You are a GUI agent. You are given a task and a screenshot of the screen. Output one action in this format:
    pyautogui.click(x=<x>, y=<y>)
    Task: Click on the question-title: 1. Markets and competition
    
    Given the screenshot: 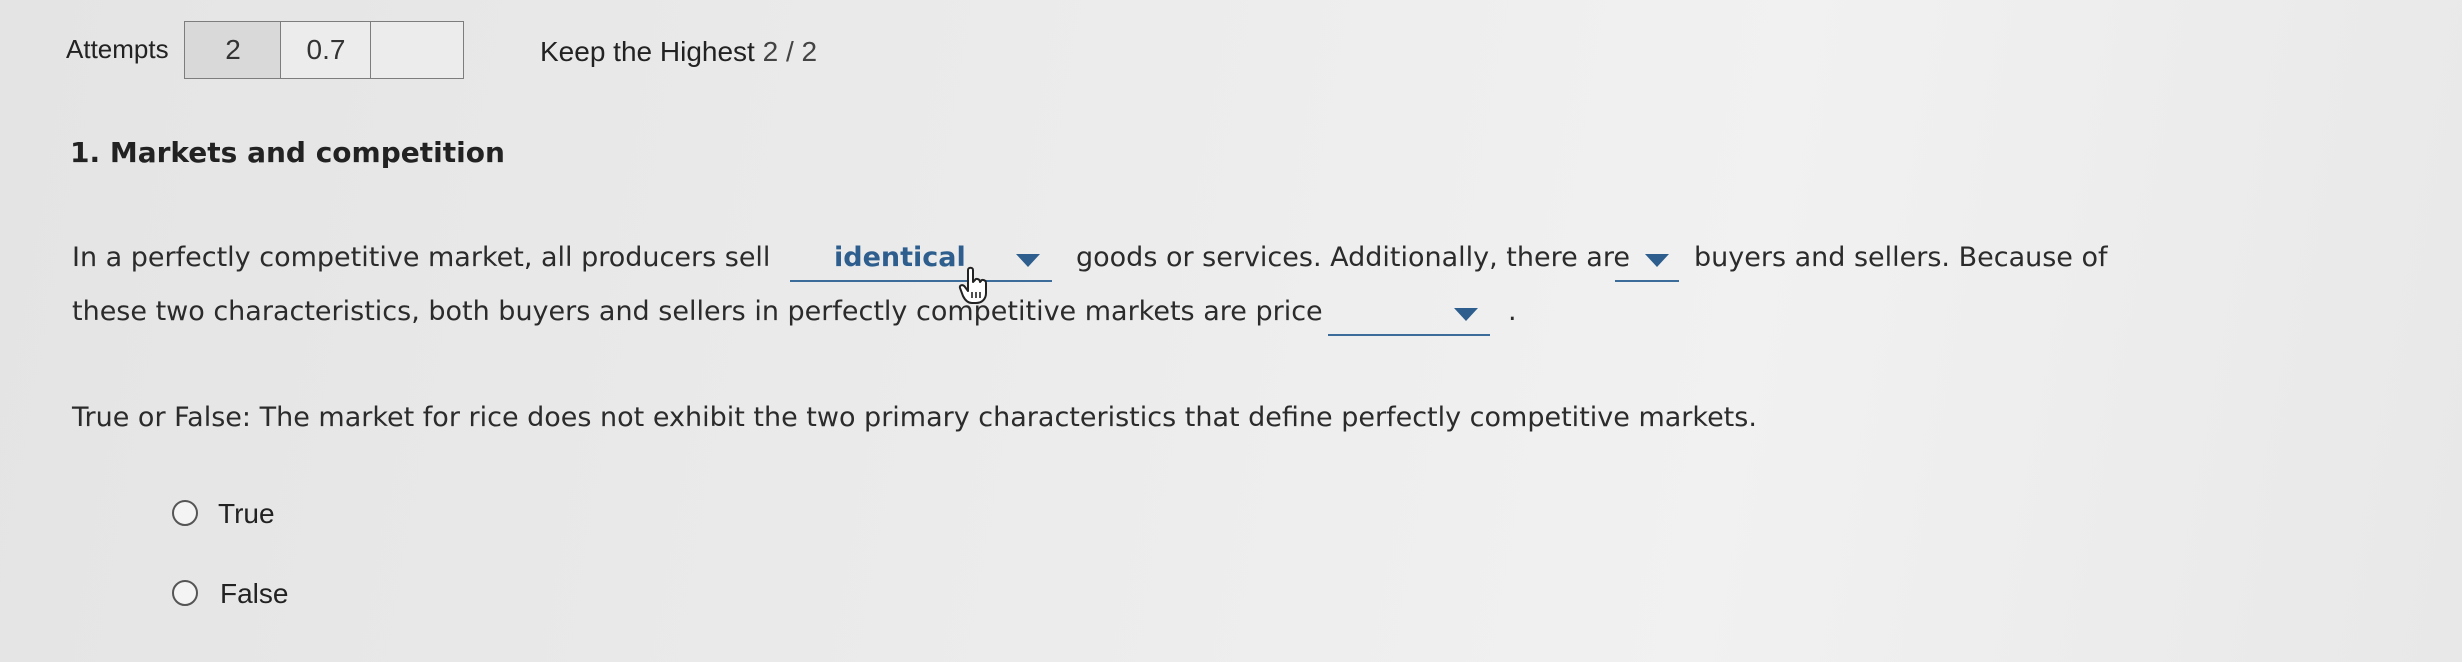 What is the action you would take?
    pyautogui.click(x=287, y=152)
    